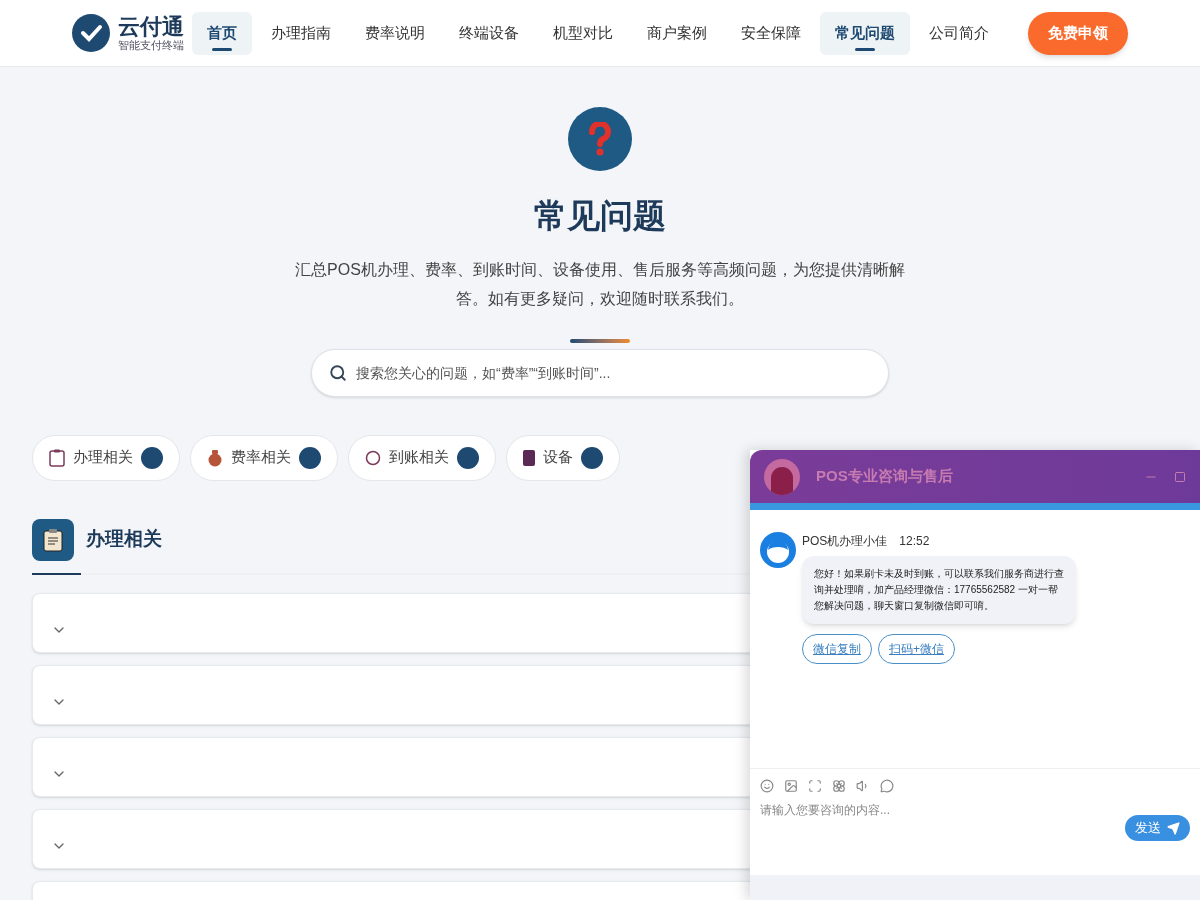 The width and height of the screenshot is (1200, 900). Describe the element at coordinates (845, 541) in the screenshot. I see `sender-name: POS机办理小佳` at that location.